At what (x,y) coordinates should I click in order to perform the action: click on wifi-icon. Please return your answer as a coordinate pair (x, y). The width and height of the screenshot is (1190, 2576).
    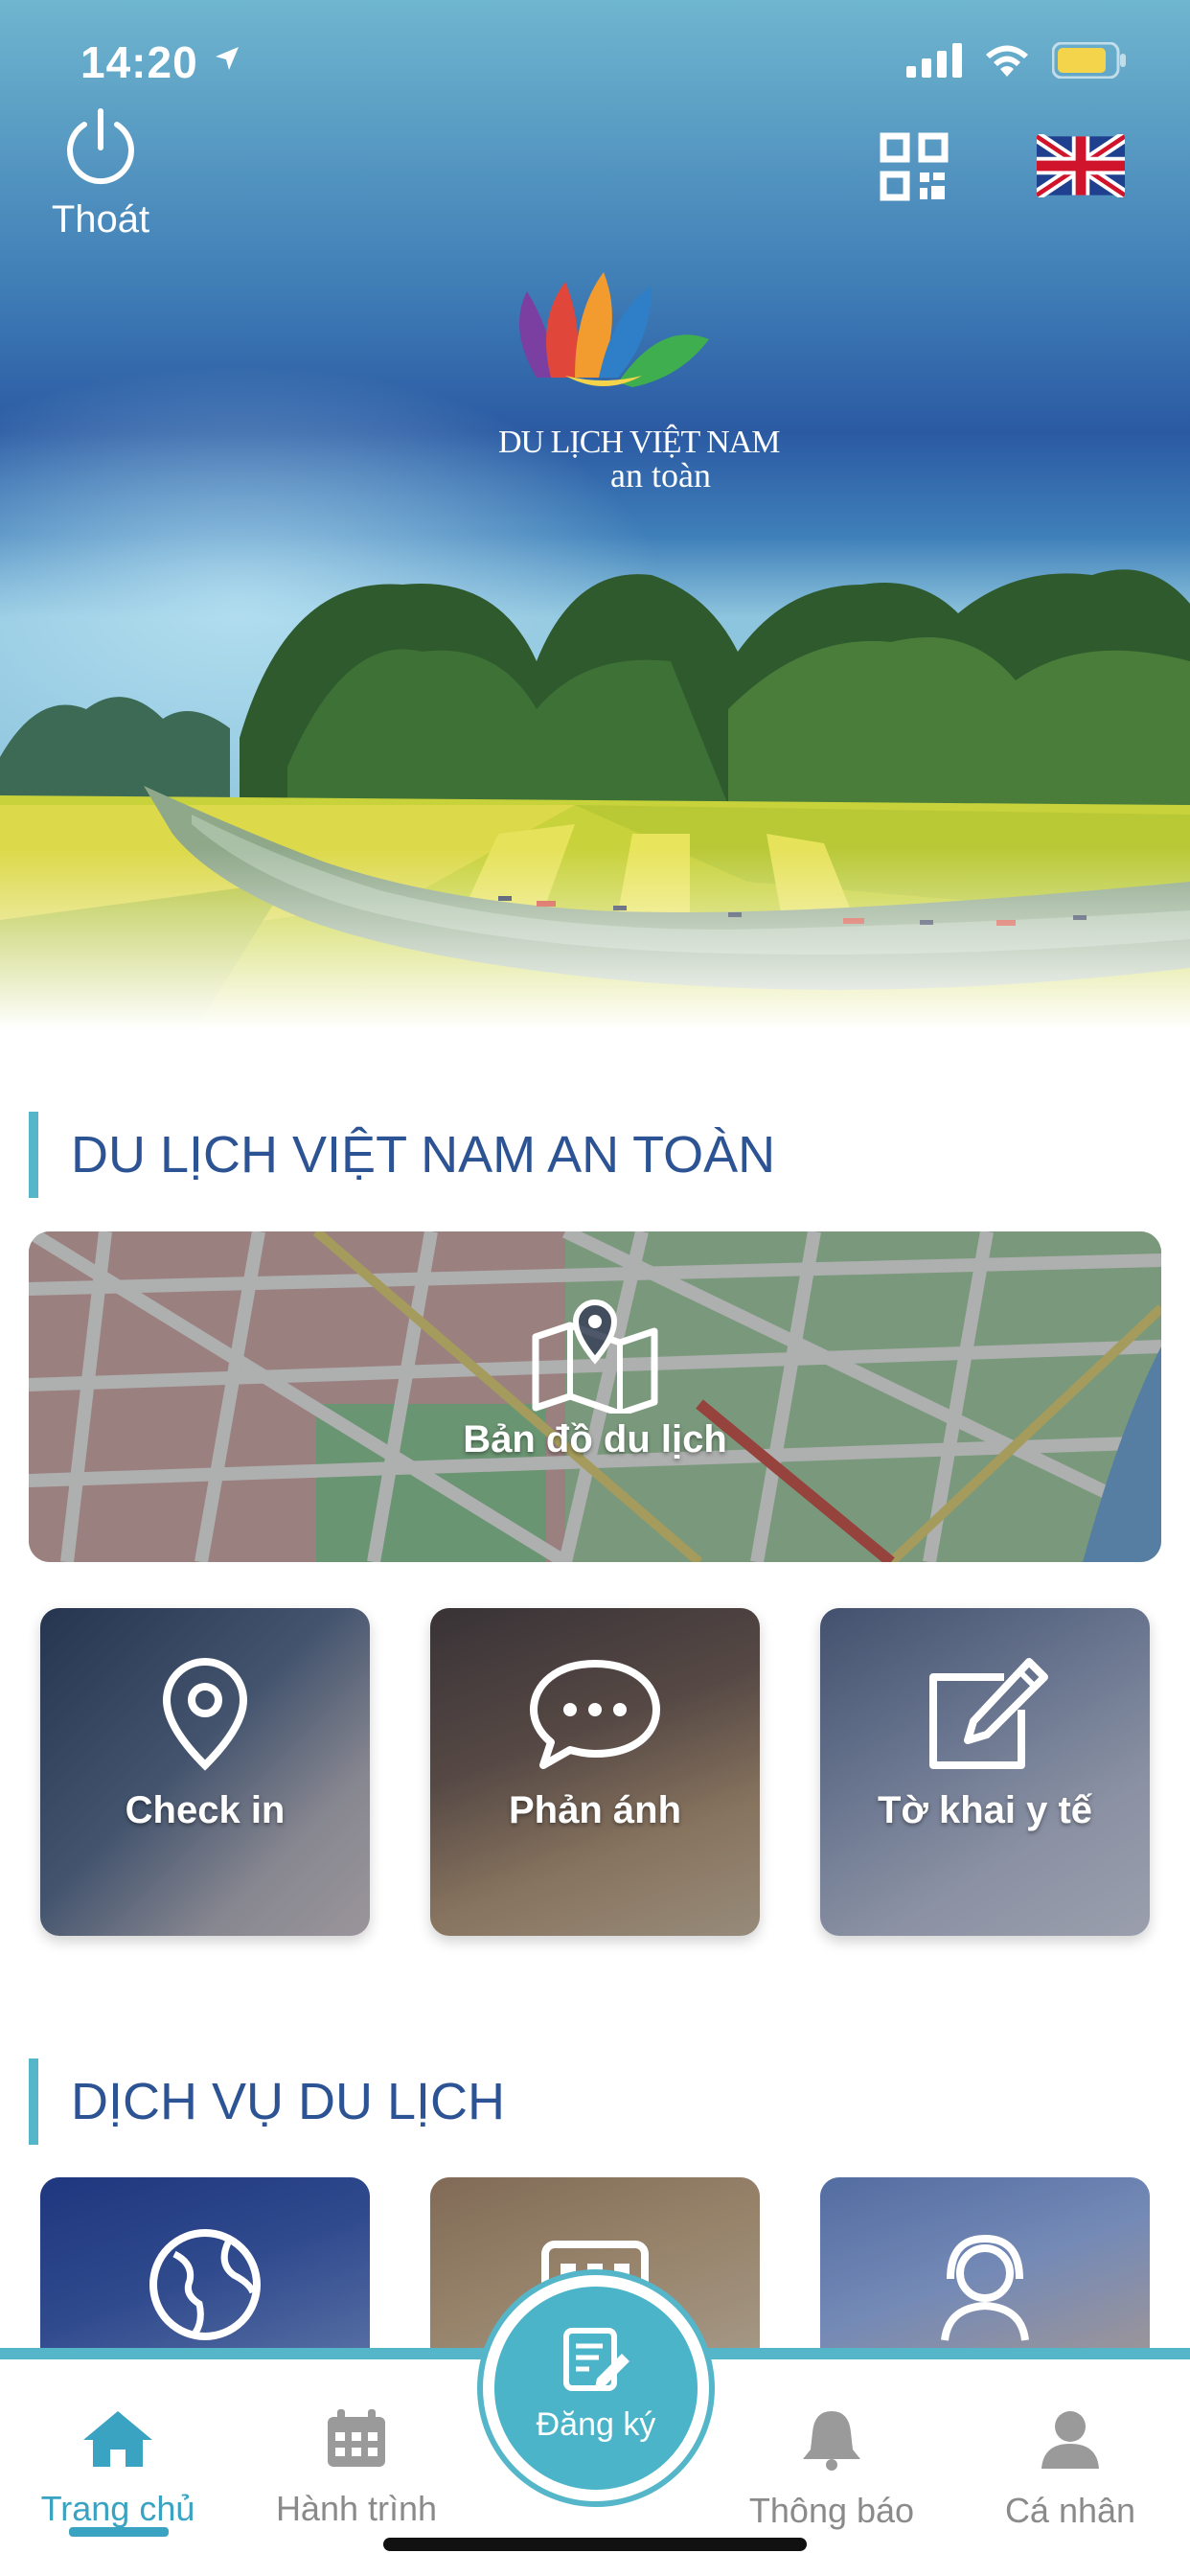
    Looking at the image, I should click on (1007, 61).